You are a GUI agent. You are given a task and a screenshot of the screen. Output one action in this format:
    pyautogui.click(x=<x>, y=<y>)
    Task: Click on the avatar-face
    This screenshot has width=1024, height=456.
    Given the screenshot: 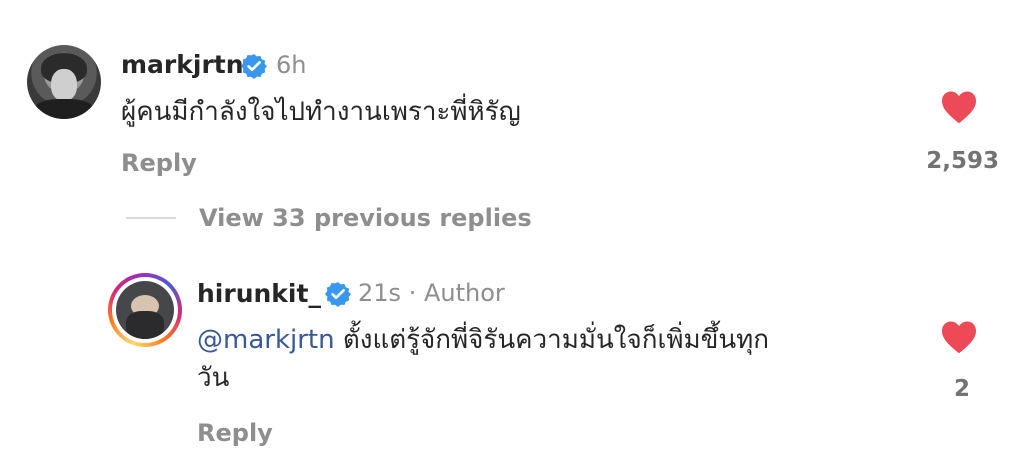 What is the action you would take?
    pyautogui.click(x=64, y=85)
    